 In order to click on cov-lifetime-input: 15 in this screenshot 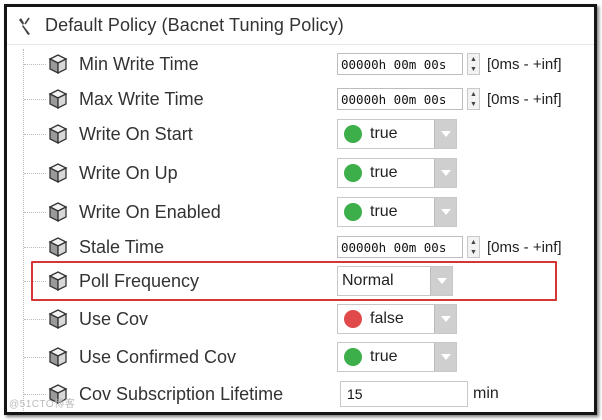, I will do `click(404, 394)`.